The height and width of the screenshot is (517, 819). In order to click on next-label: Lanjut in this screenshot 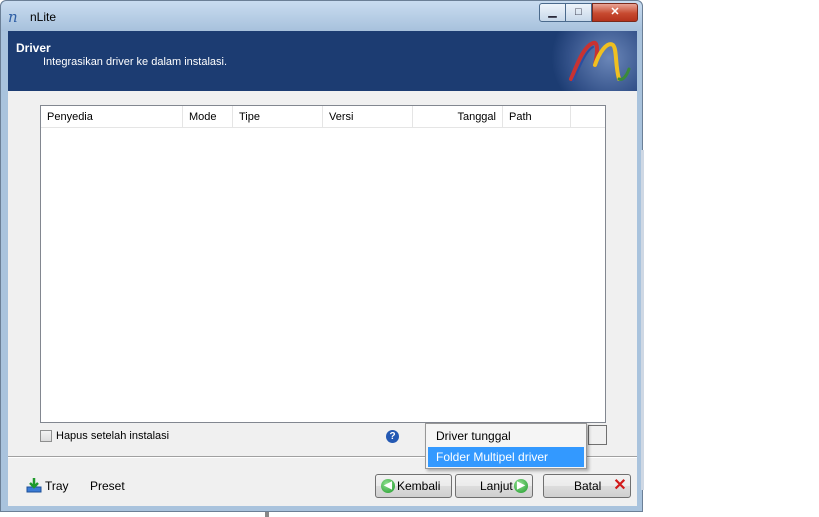, I will do `click(496, 486)`.